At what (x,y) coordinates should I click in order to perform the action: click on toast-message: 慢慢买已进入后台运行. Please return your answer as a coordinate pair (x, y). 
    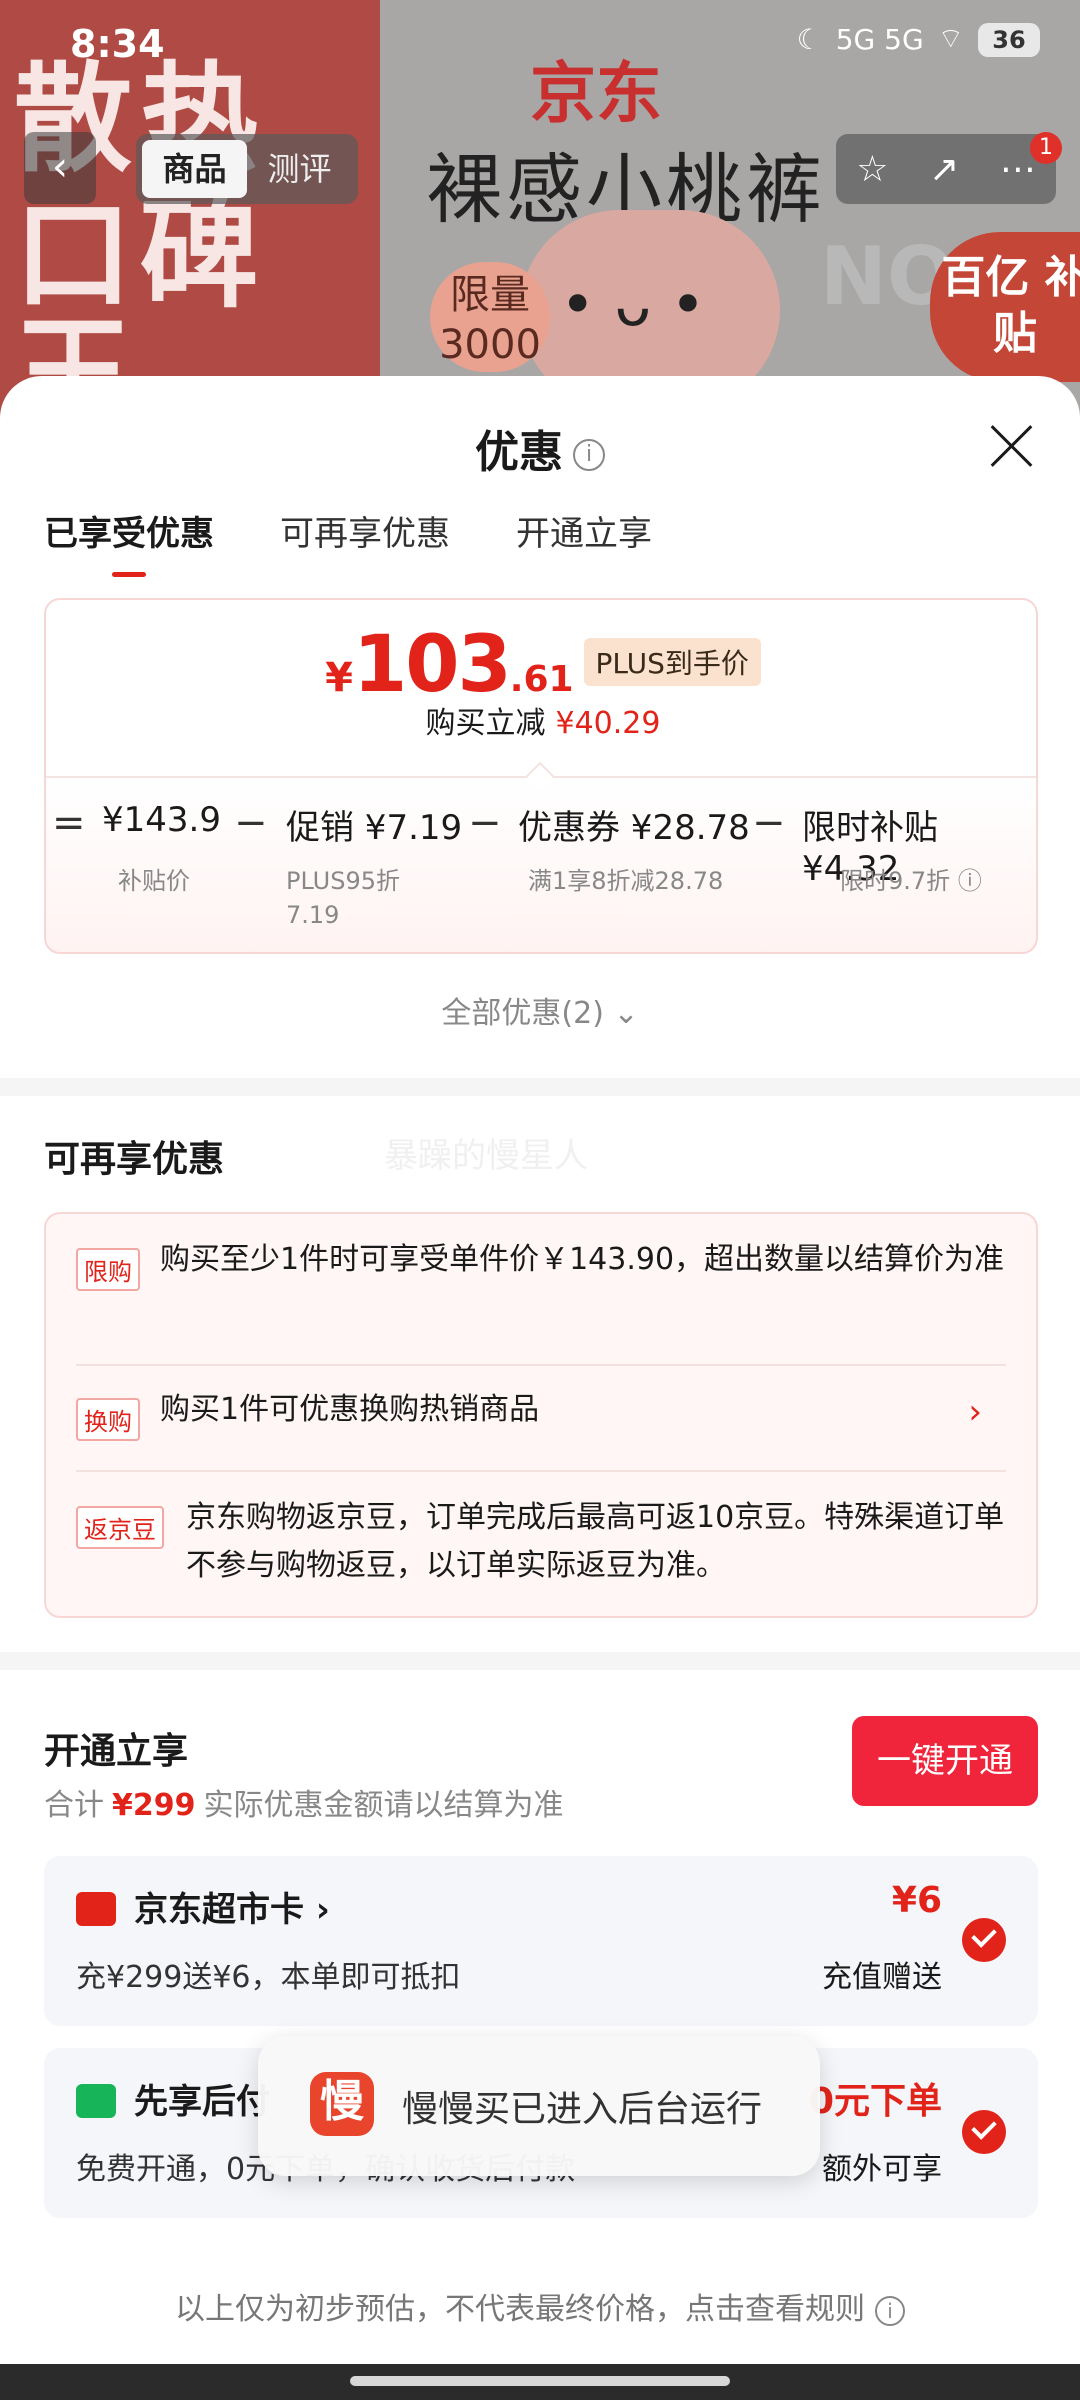
    Looking at the image, I should click on (582, 2109).